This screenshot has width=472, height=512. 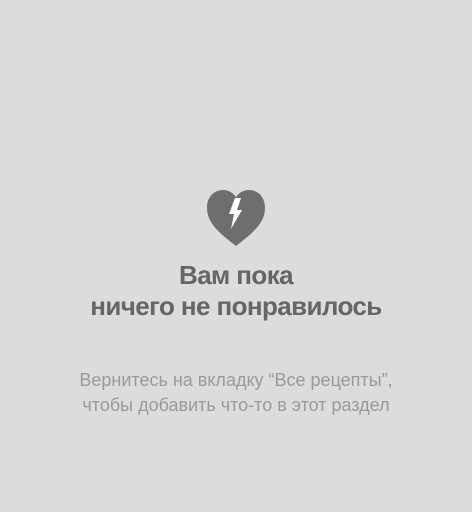 I want to click on empty-state-hint-line2: чтобы добавить что-то в этот раздел, so click(x=236, y=405).